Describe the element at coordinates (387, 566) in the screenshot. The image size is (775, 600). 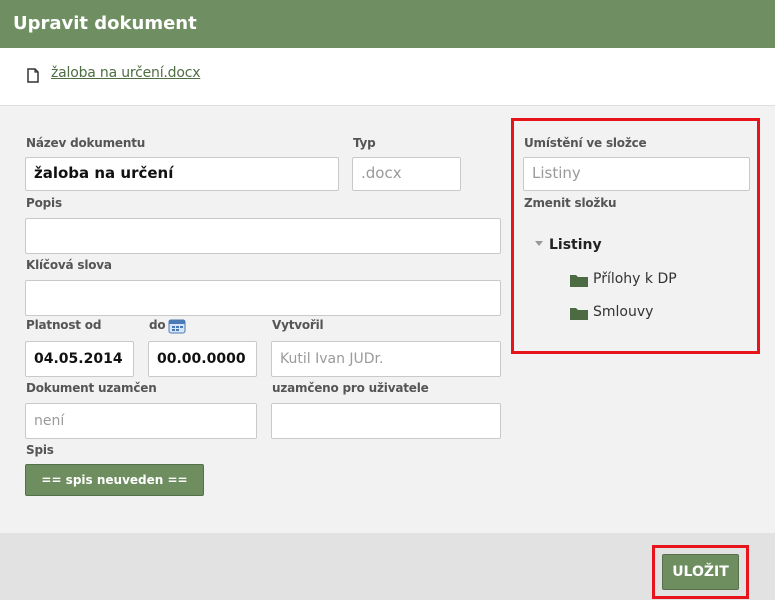
I see `dialog-footer` at that location.